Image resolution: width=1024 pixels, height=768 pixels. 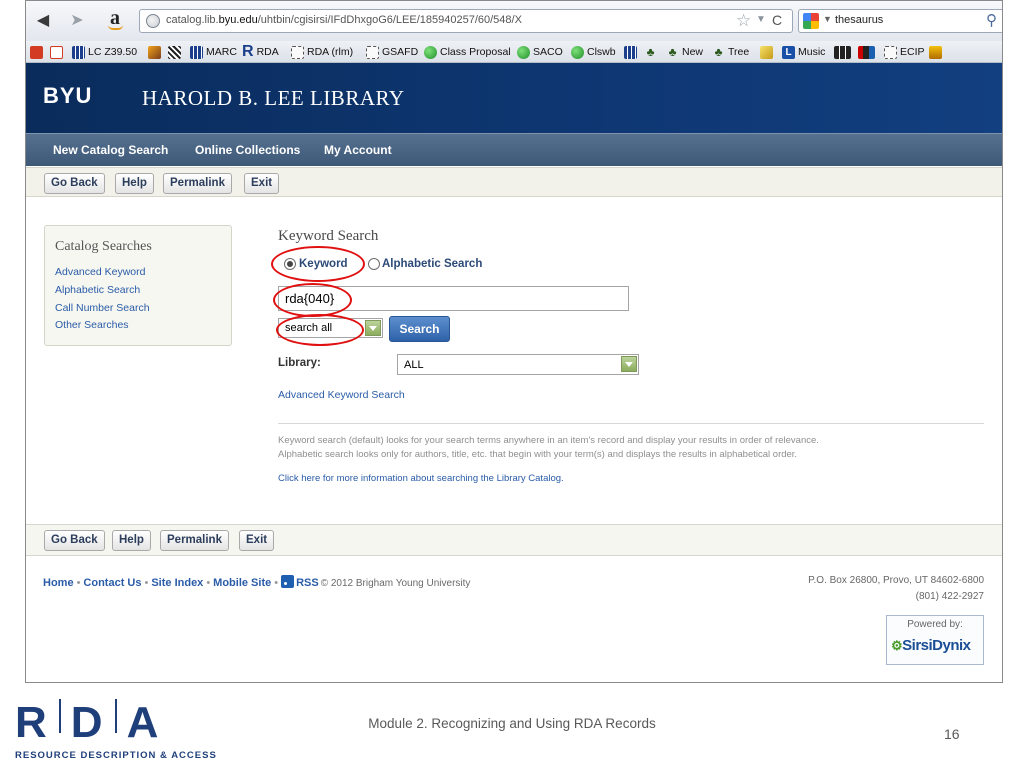 What do you see at coordinates (273, 98) in the screenshot?
I see `library-title: HAROLD B. LEE LIBRARY` at bounding box center [273, 98].